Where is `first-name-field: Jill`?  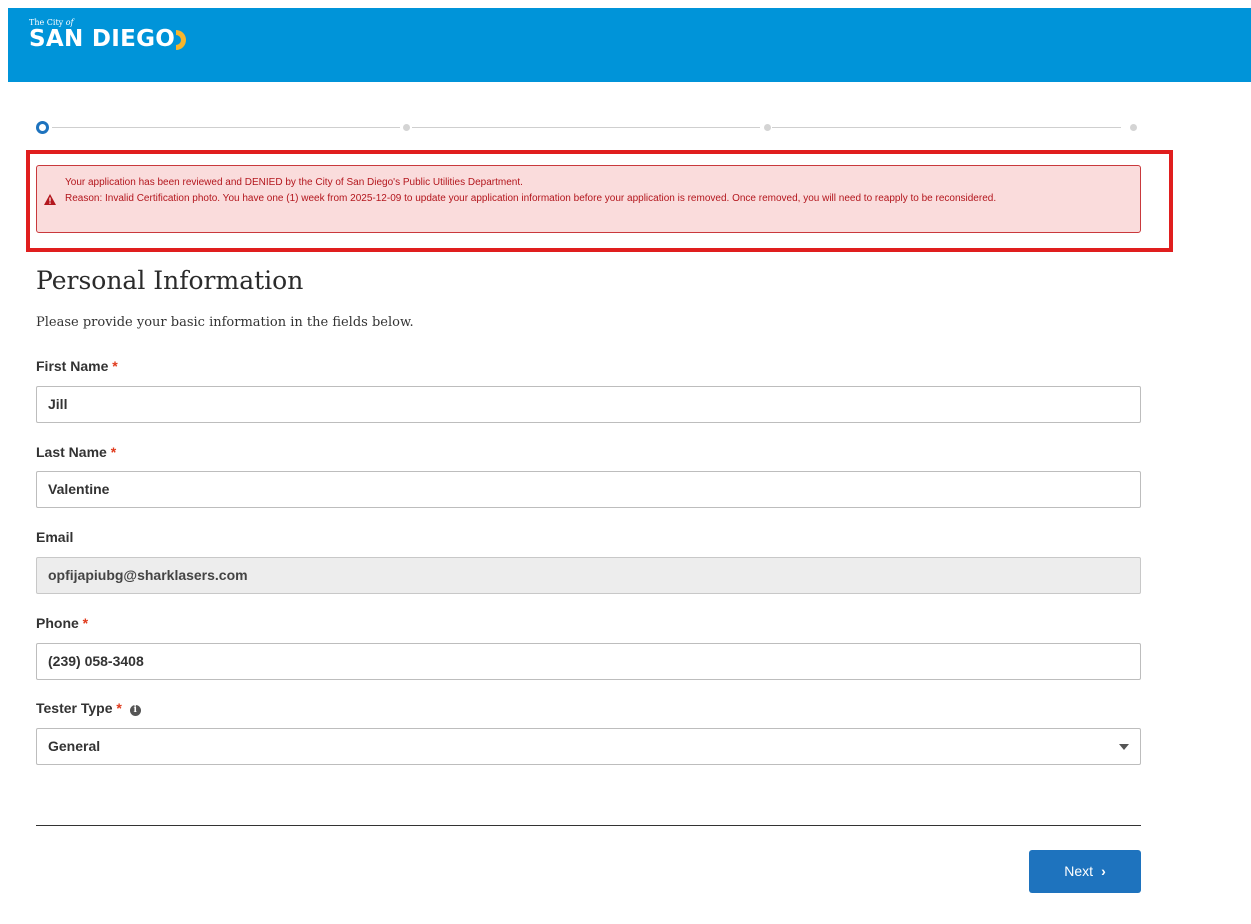 first-name-field: Jill is located at coordinates (588, 404).